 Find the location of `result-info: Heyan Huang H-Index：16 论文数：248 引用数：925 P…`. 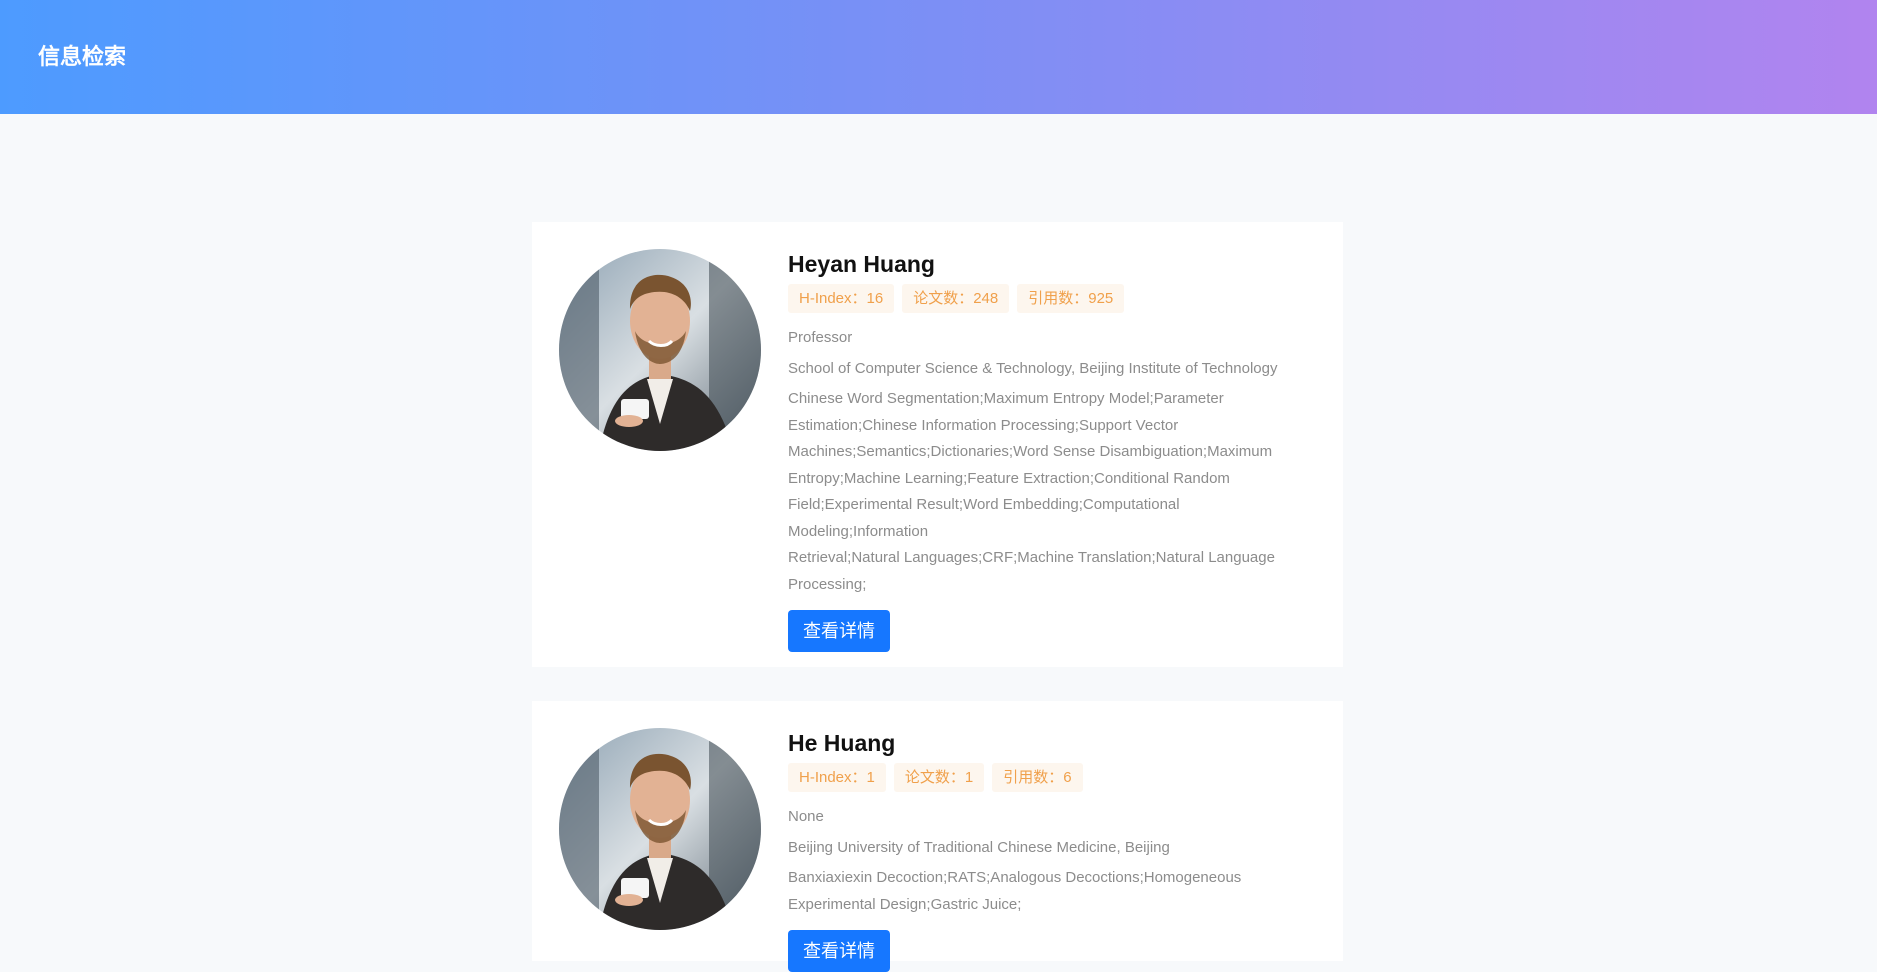

result-info: Heyan Huang H-Index：16 论文数：248 引用数：925 P… is located at coordinates (1053, 451).